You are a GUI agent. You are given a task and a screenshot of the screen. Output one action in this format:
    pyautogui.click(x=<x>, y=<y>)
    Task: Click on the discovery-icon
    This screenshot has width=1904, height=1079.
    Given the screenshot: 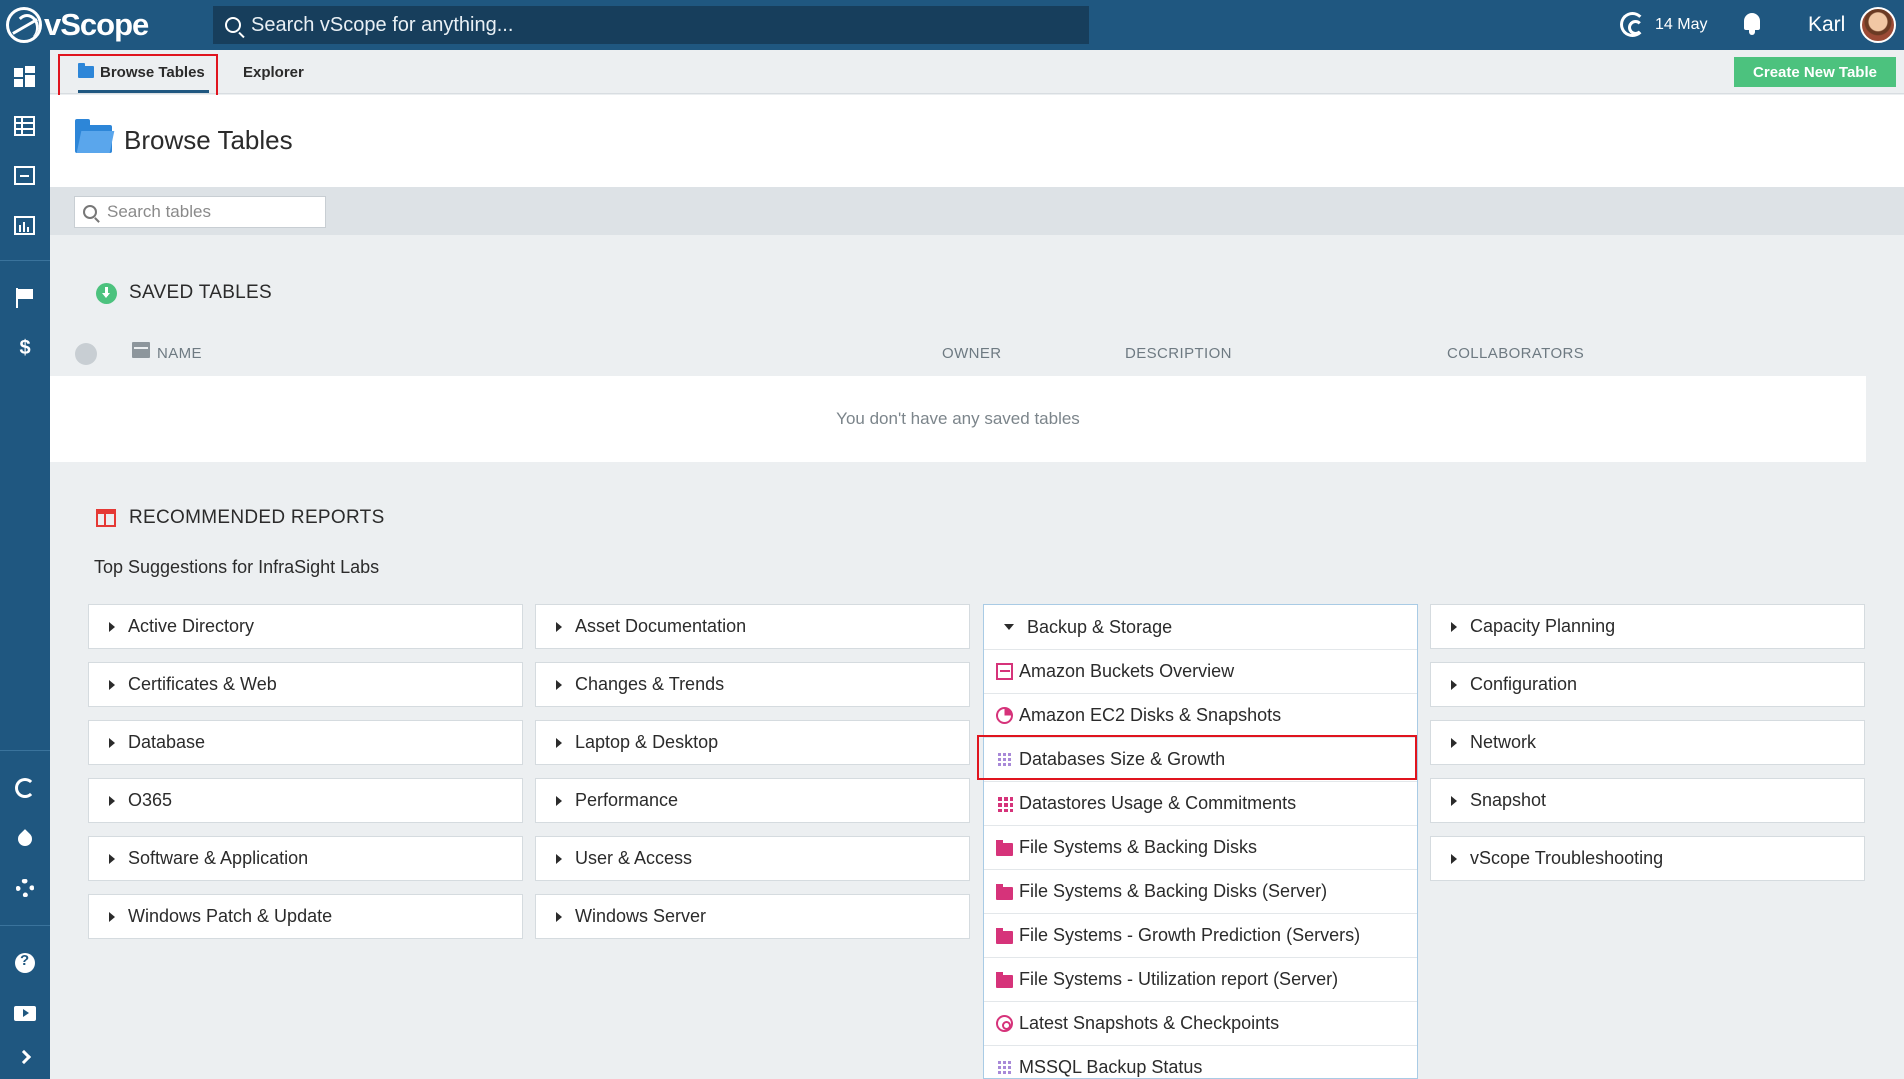 What is the action you would take?
    pyautogui.click(x=25, y=788)
    